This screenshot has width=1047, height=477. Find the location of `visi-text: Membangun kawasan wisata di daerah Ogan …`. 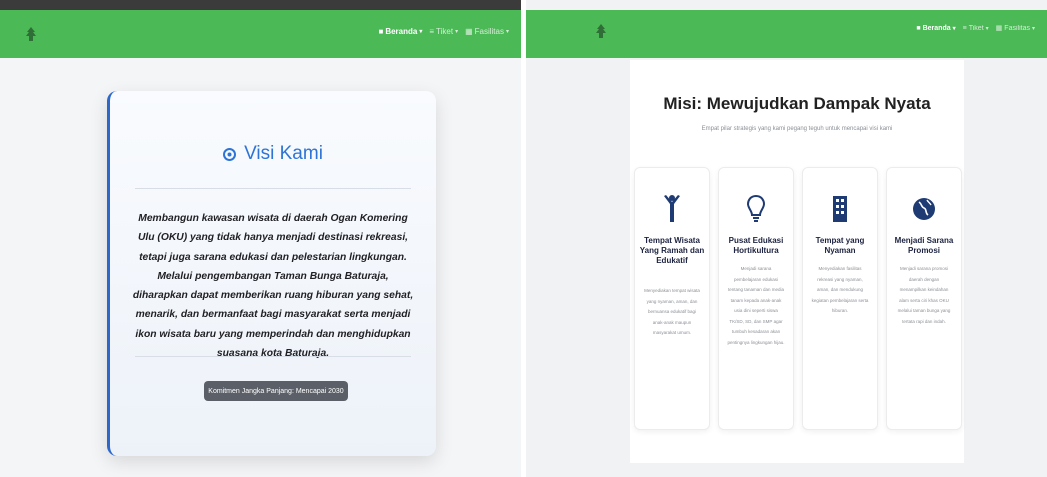

visi-text: Membangun kawasan wisata di daerah Ogan … is located at coordinates (273, 286).